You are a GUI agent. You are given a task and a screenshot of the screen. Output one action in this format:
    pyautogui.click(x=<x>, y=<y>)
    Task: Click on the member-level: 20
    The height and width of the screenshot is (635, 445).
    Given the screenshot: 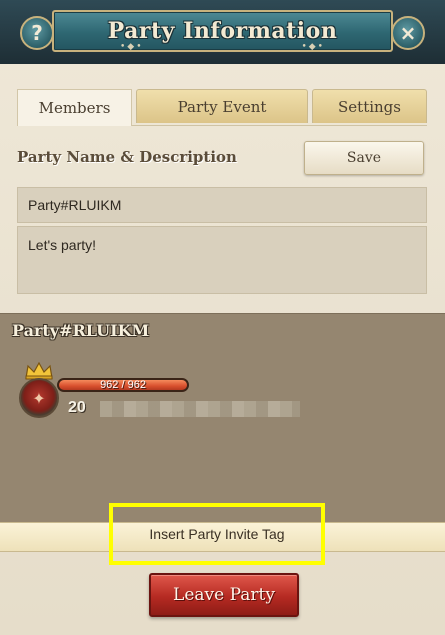 What is the action you would take?
    pyautogui.click(x=77, y=407)
    